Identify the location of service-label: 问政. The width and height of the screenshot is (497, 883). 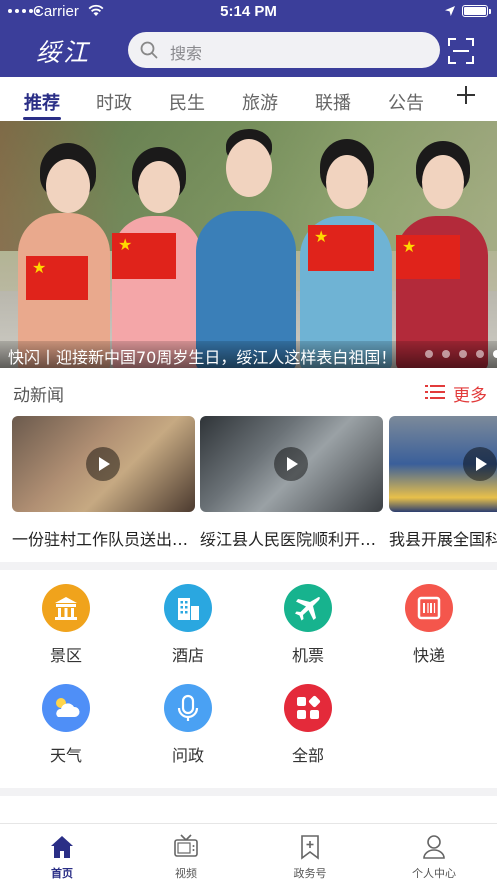
(187, 755).